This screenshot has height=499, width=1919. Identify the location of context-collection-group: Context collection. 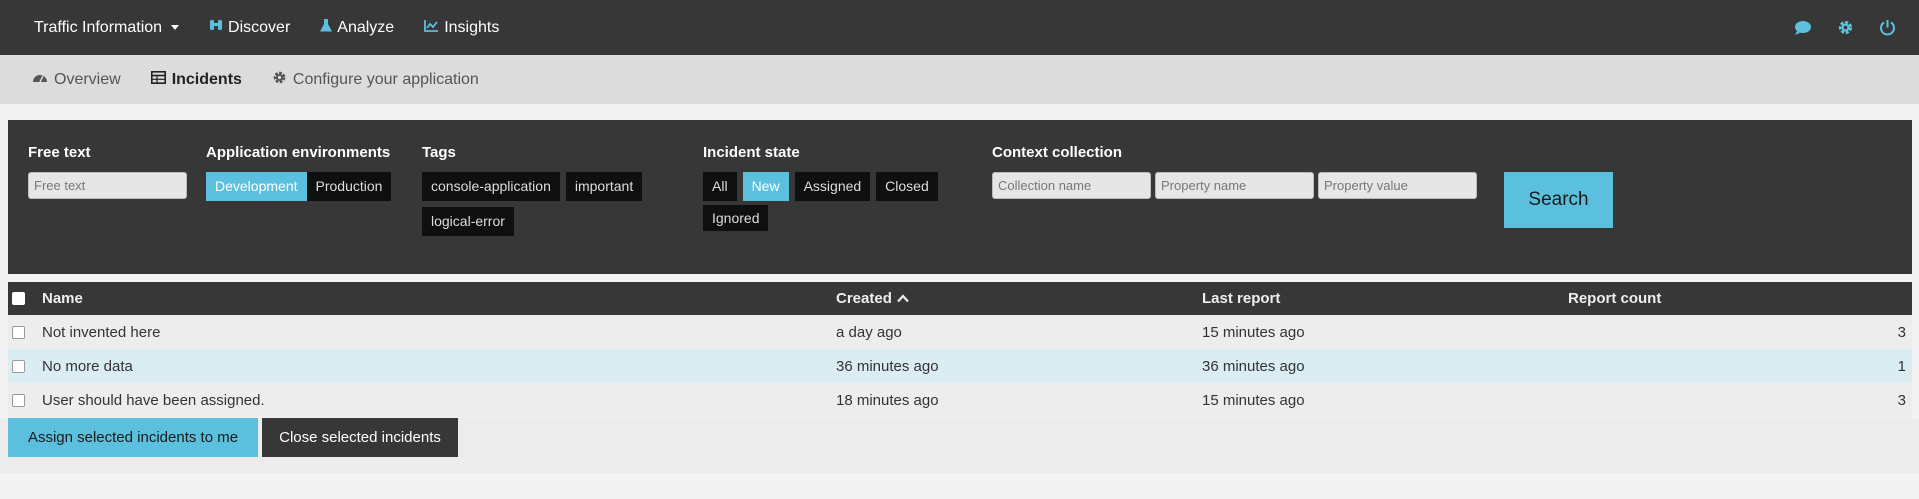
(1234, 171).